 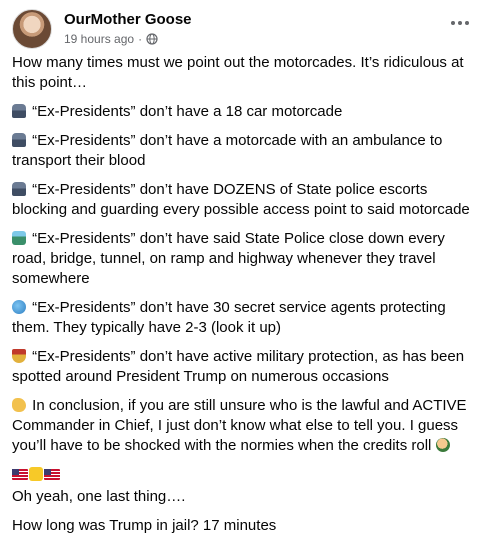 I want to click on facepalm-icon, so click(x=442, y=445).